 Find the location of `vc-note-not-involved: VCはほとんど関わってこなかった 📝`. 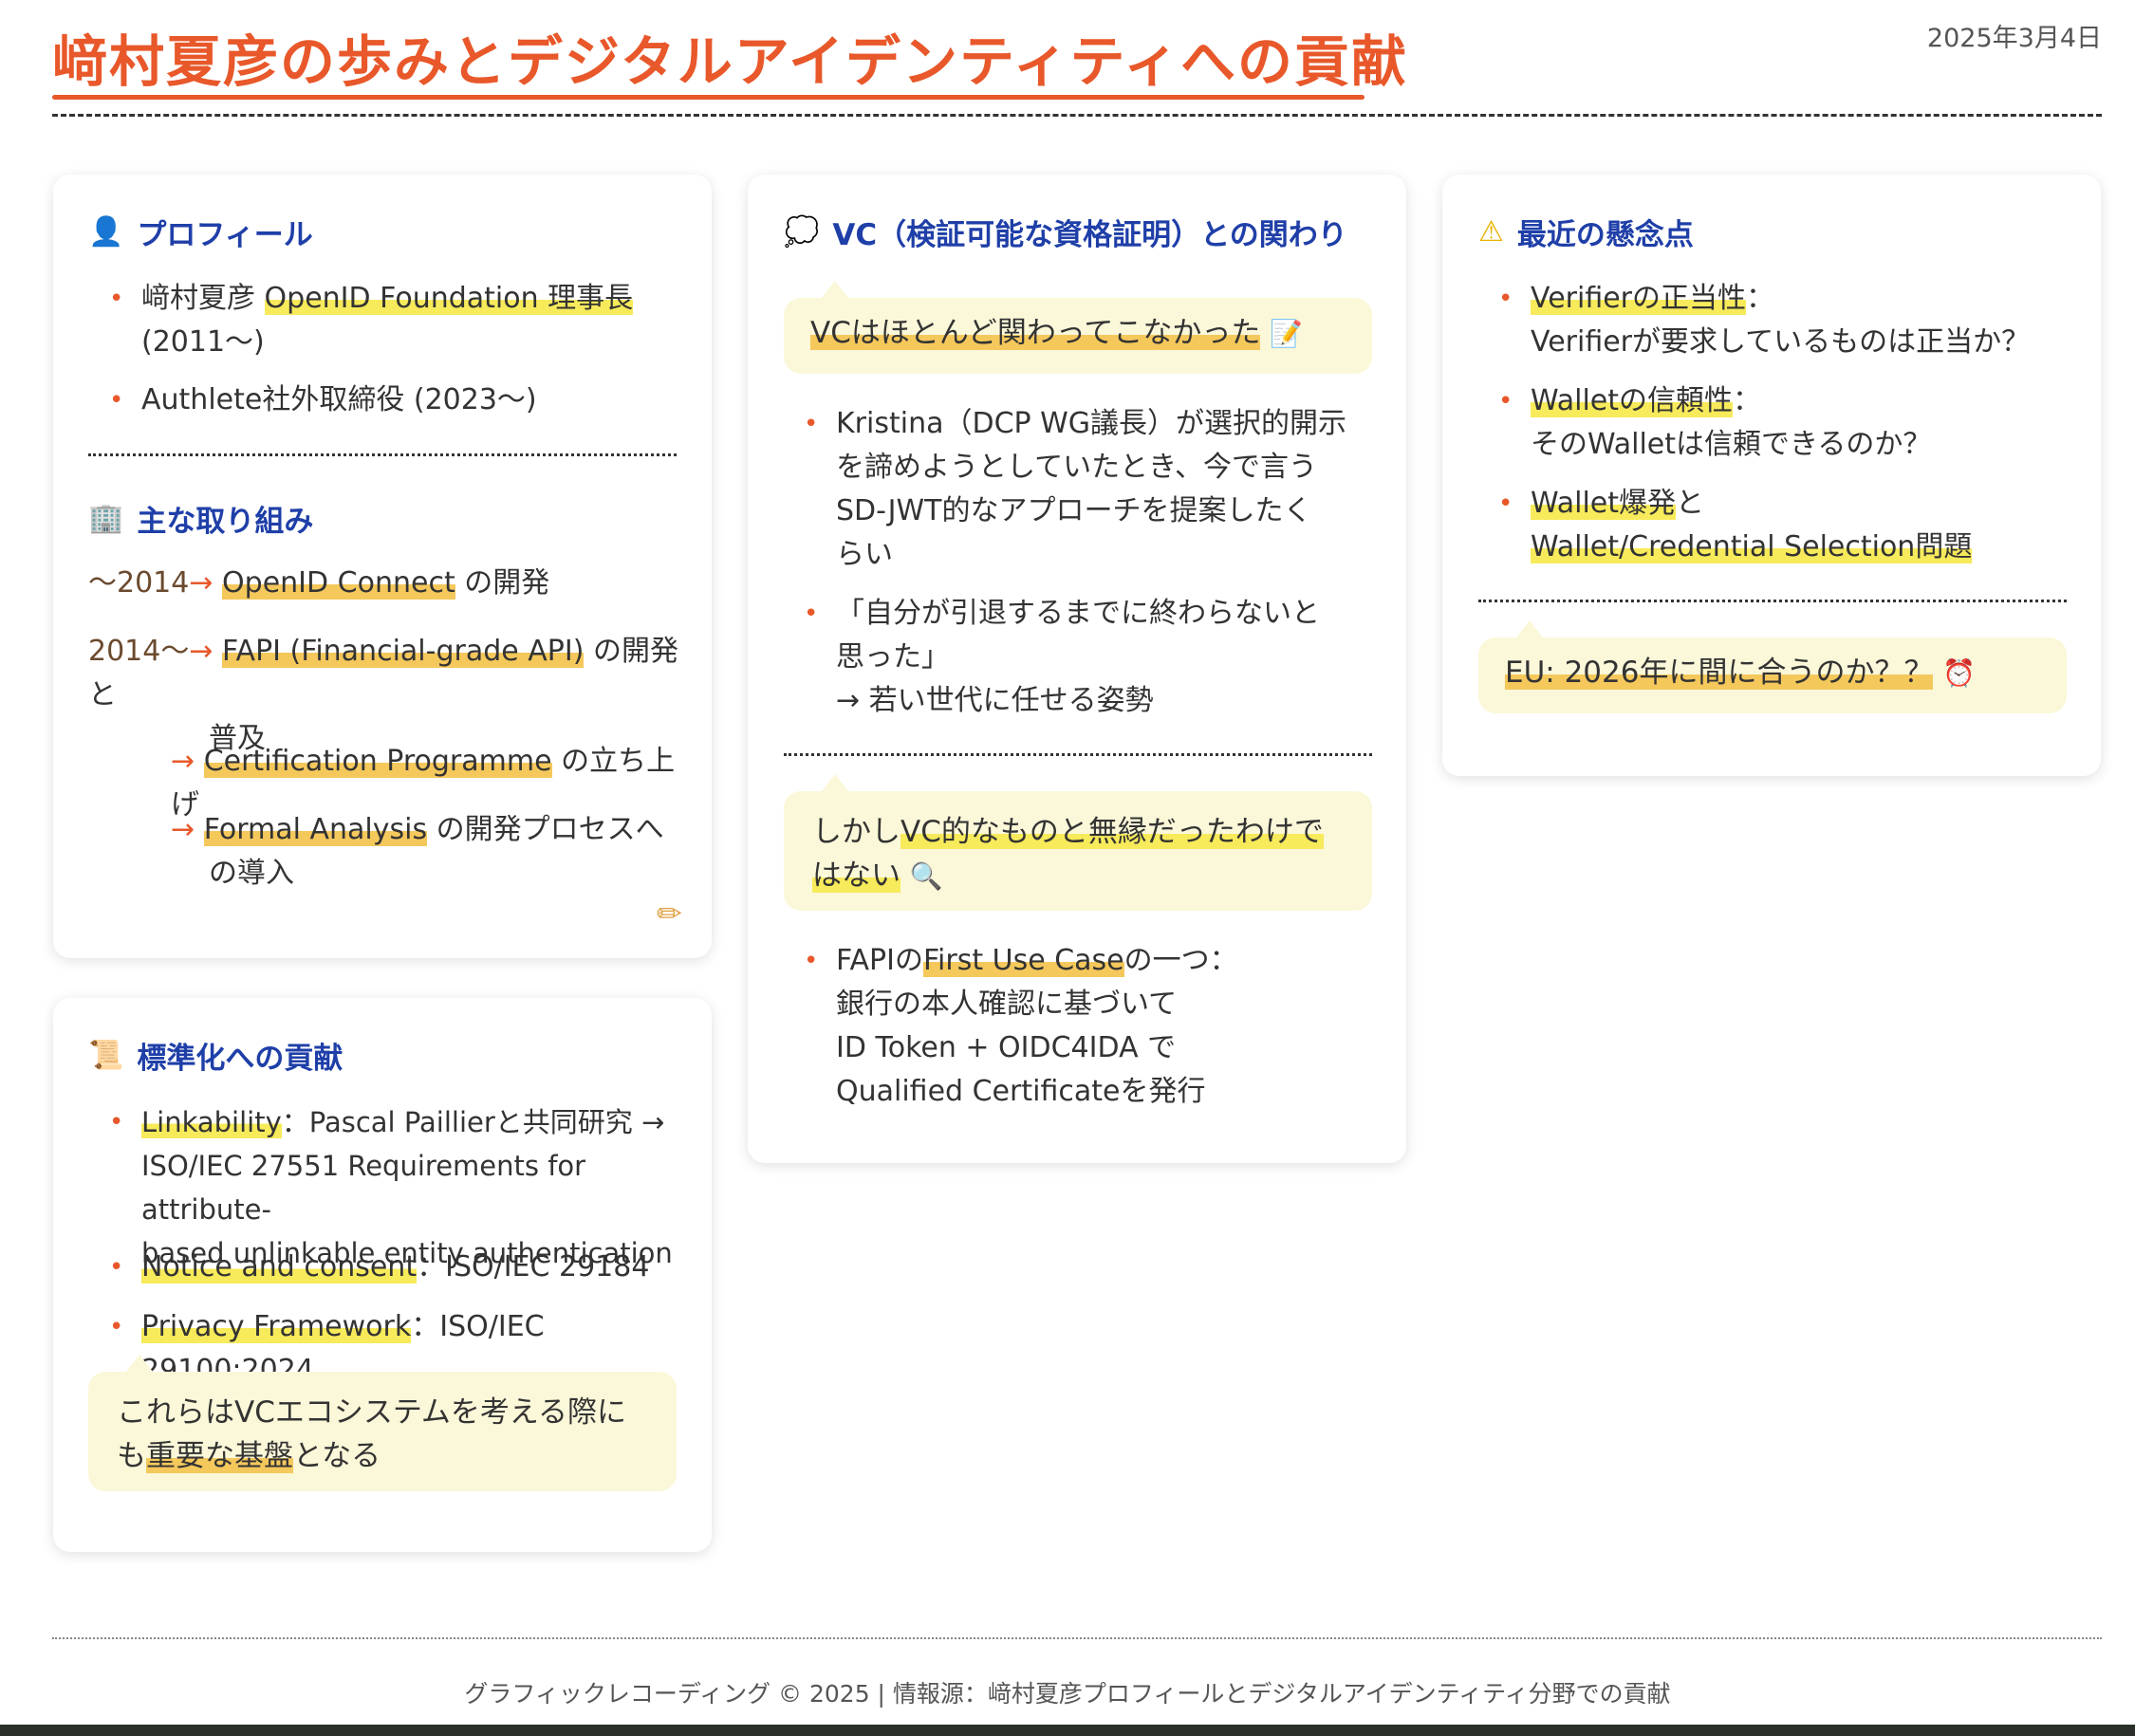

vc-note-not-involved: VCはほとんど関わってこなかった 📝 is located at coordinates (1078, 327).